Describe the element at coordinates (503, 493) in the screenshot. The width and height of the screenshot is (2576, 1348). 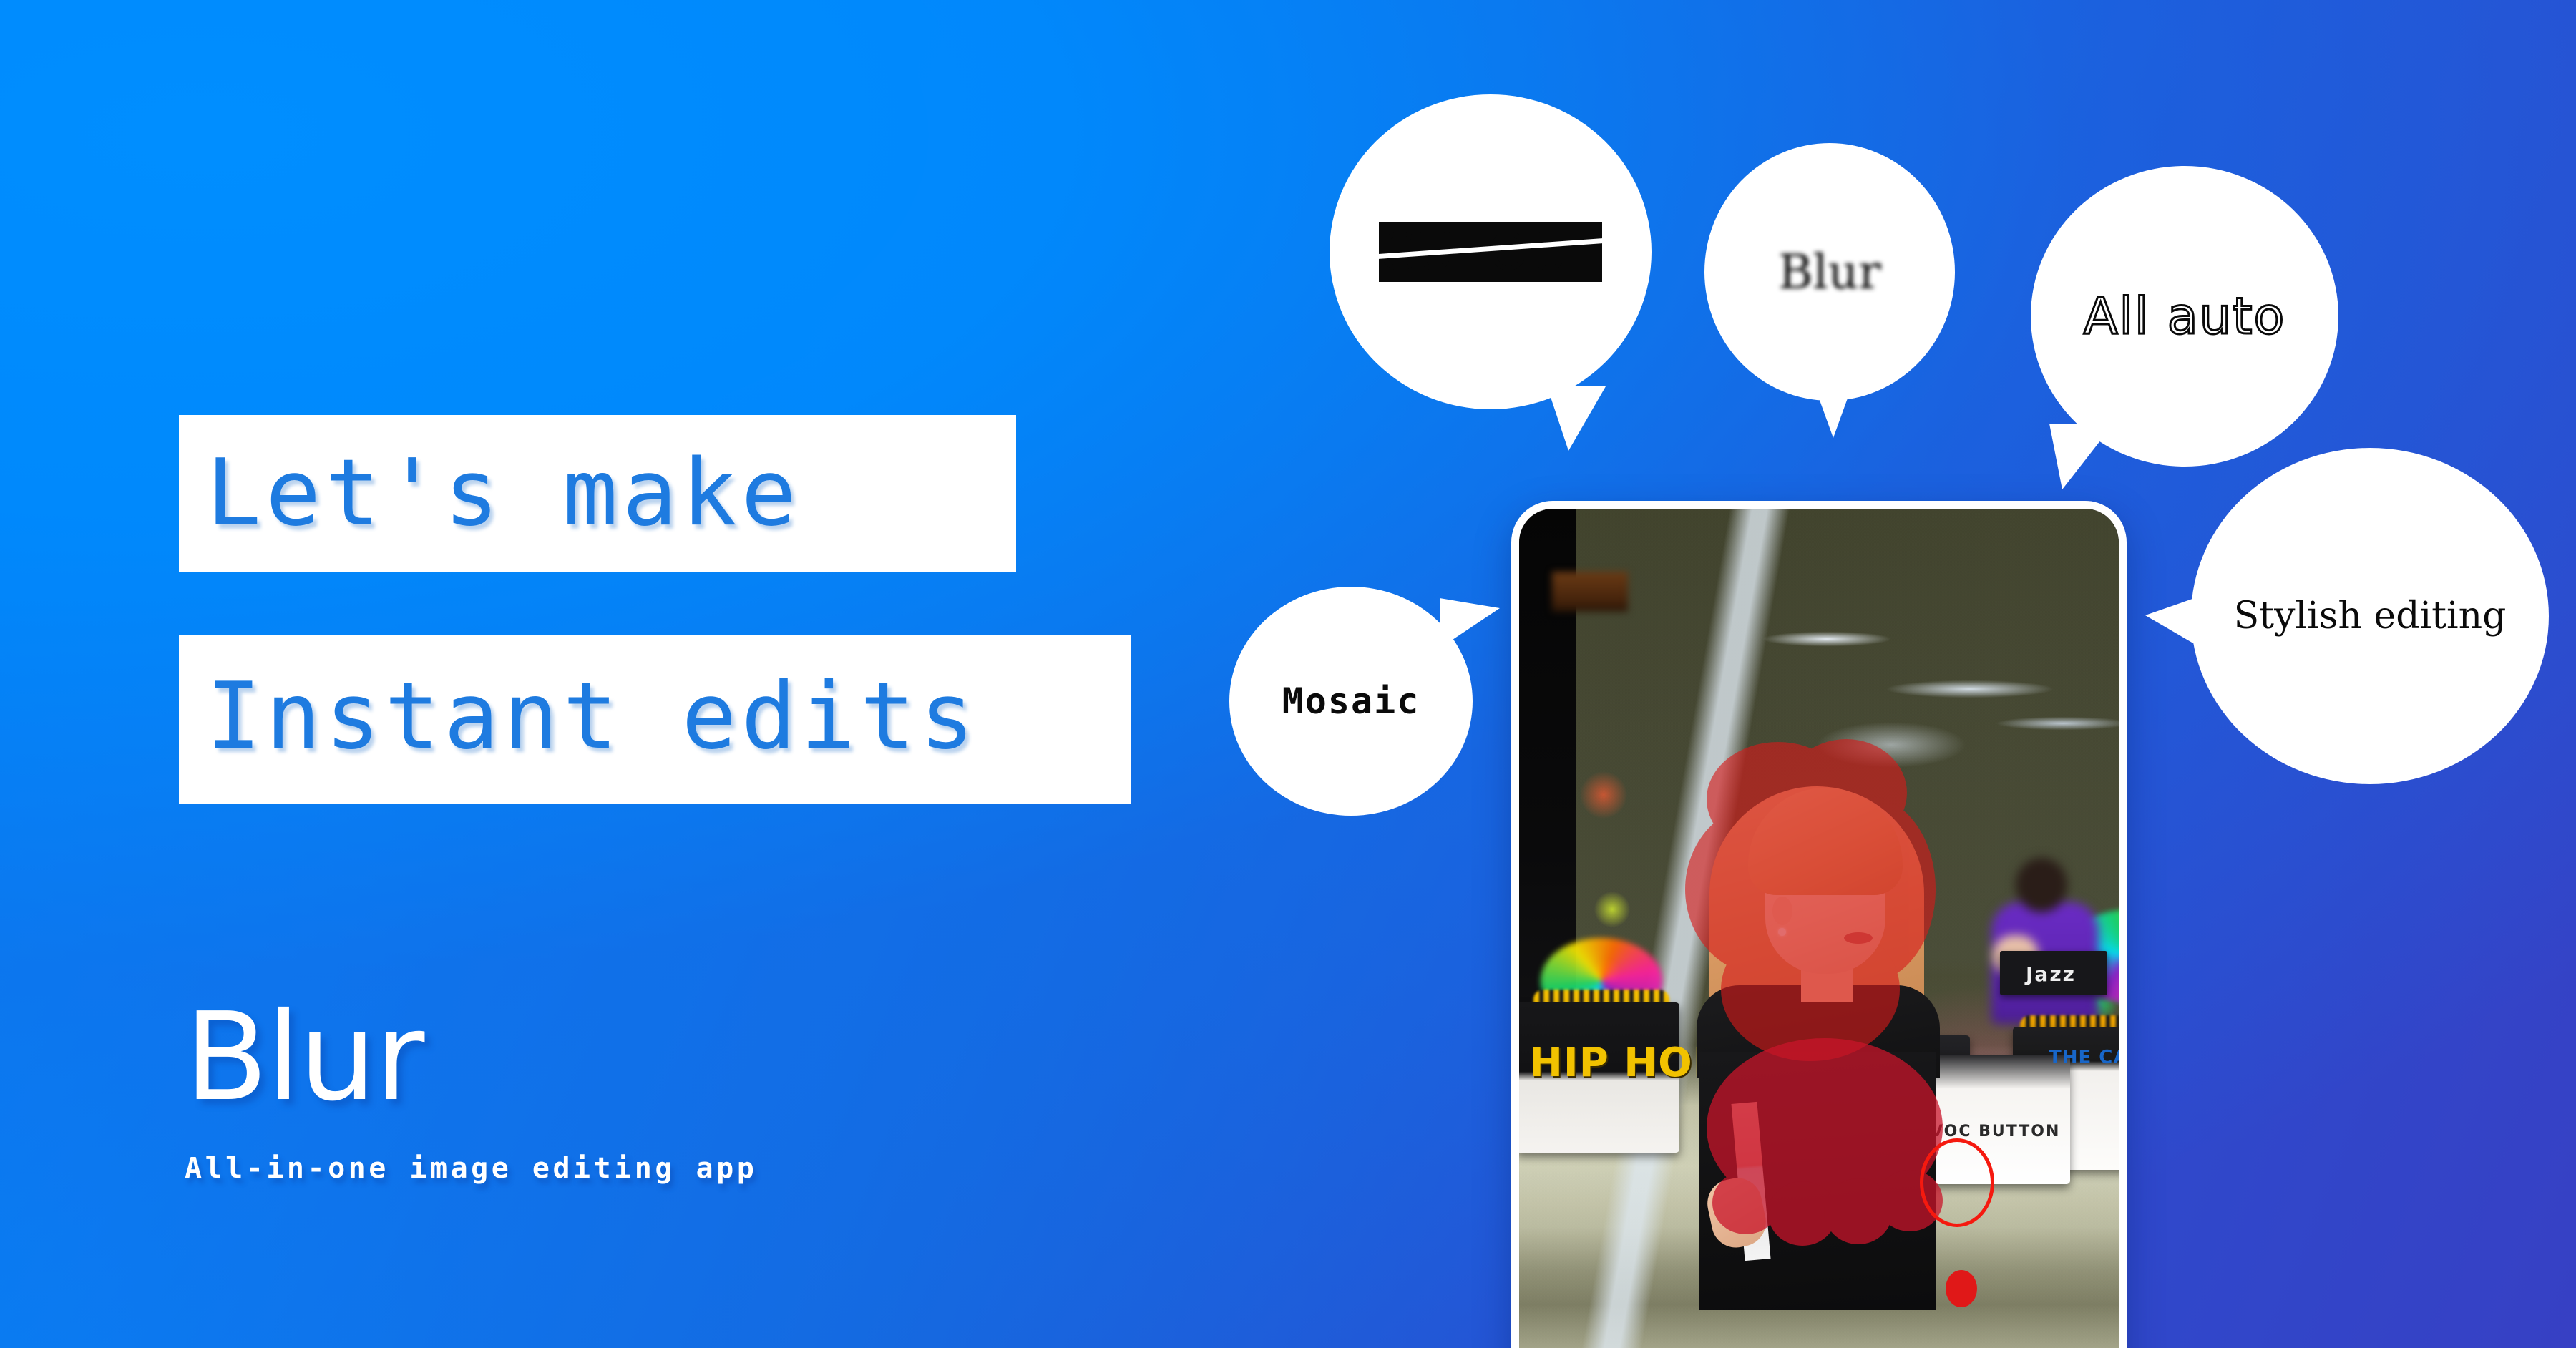
I see `headline-line-1-text: Let's make` at that location.